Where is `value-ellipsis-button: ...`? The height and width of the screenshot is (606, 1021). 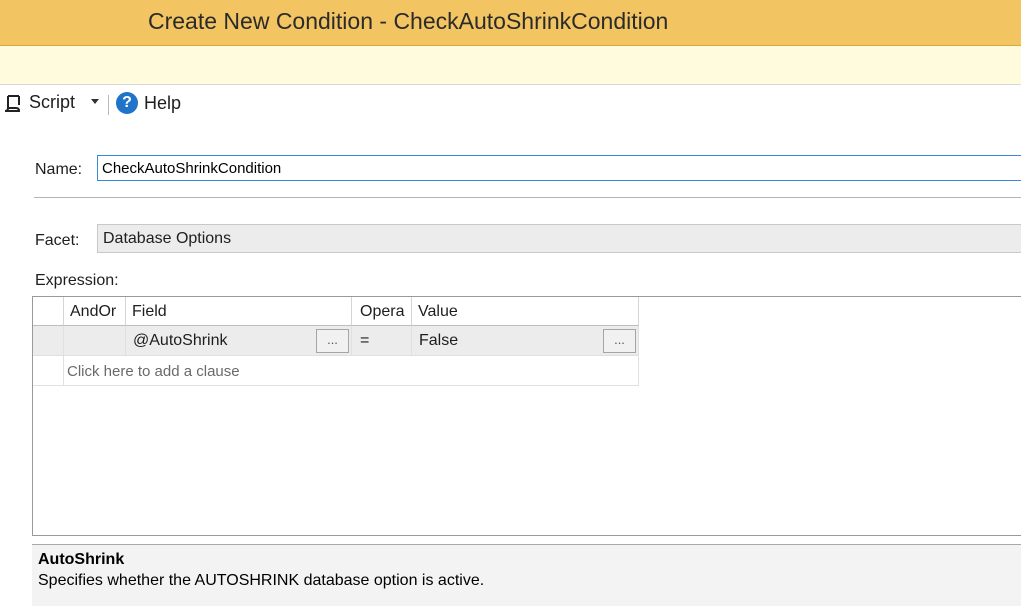 value-ellipsis-button: ... is located at coordinates (619, 341).